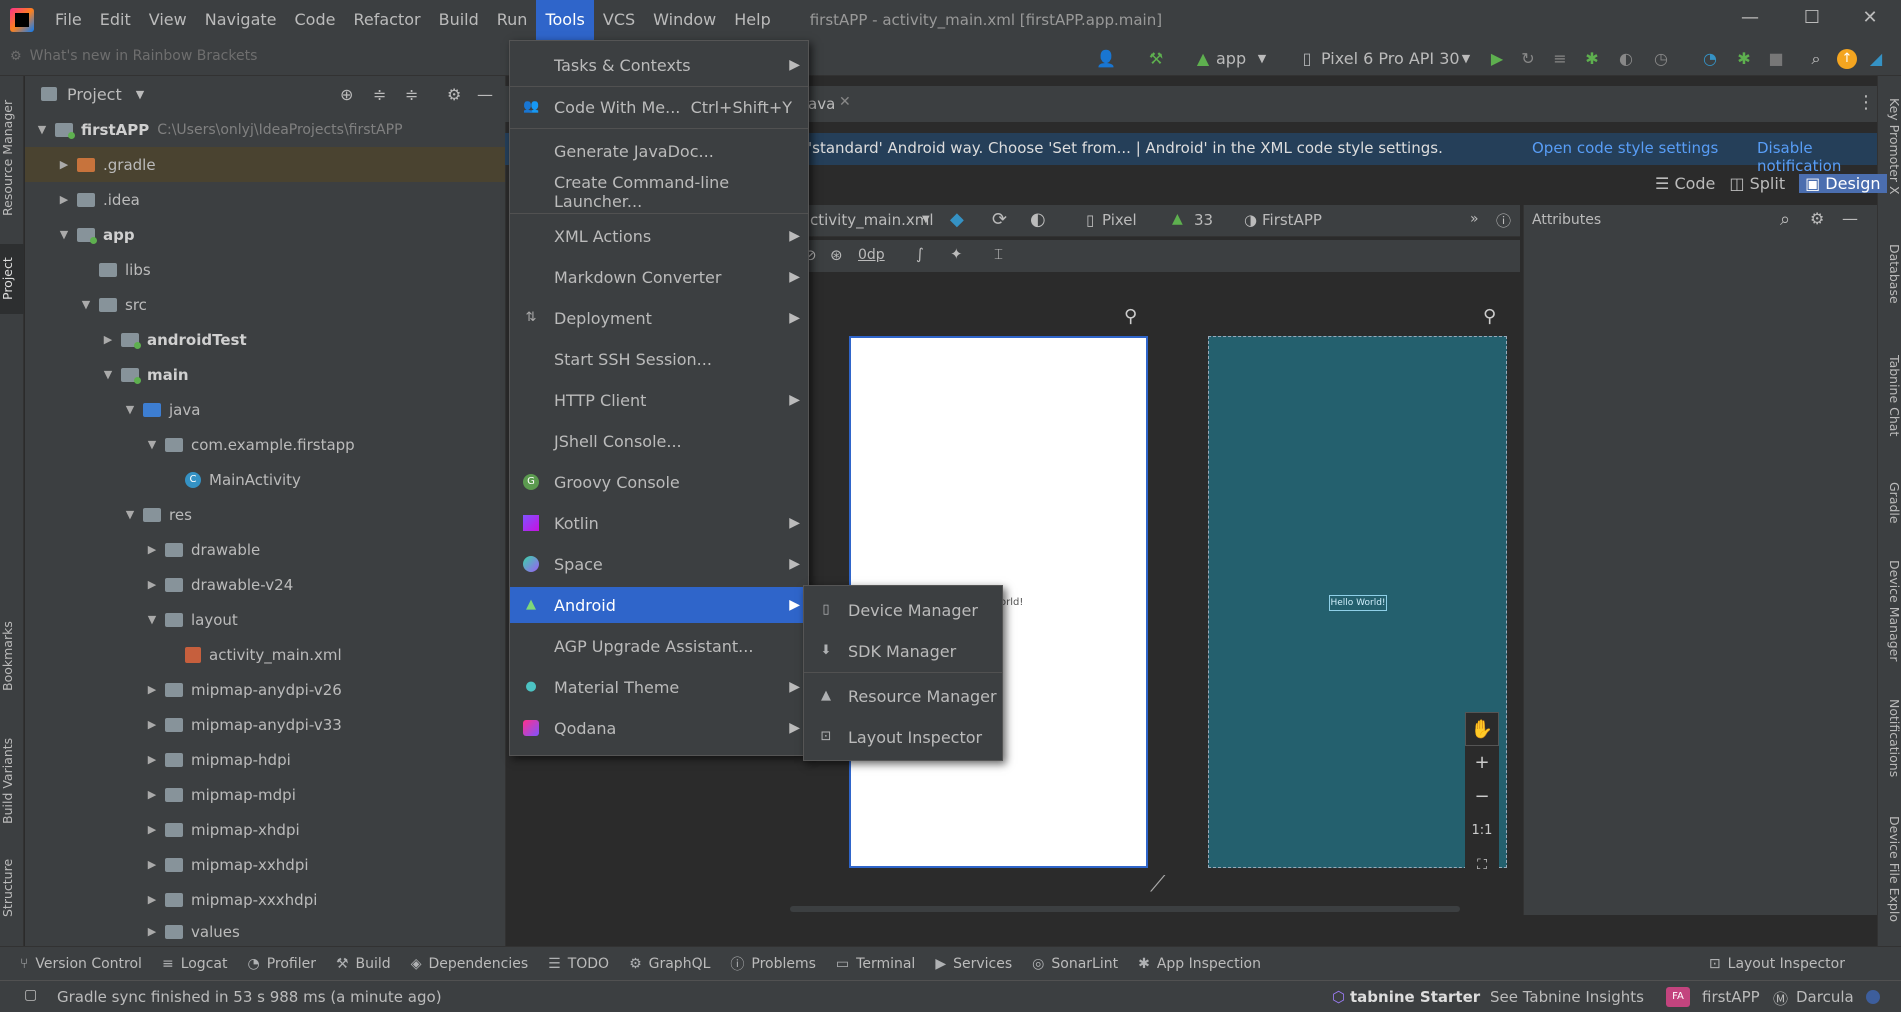 This screenshot has height=1012, width=1901. What do you see at coordinates (619, 20) in the screenshot?
I see `menu-vcs: VCS` at bounding box center [619, 20].